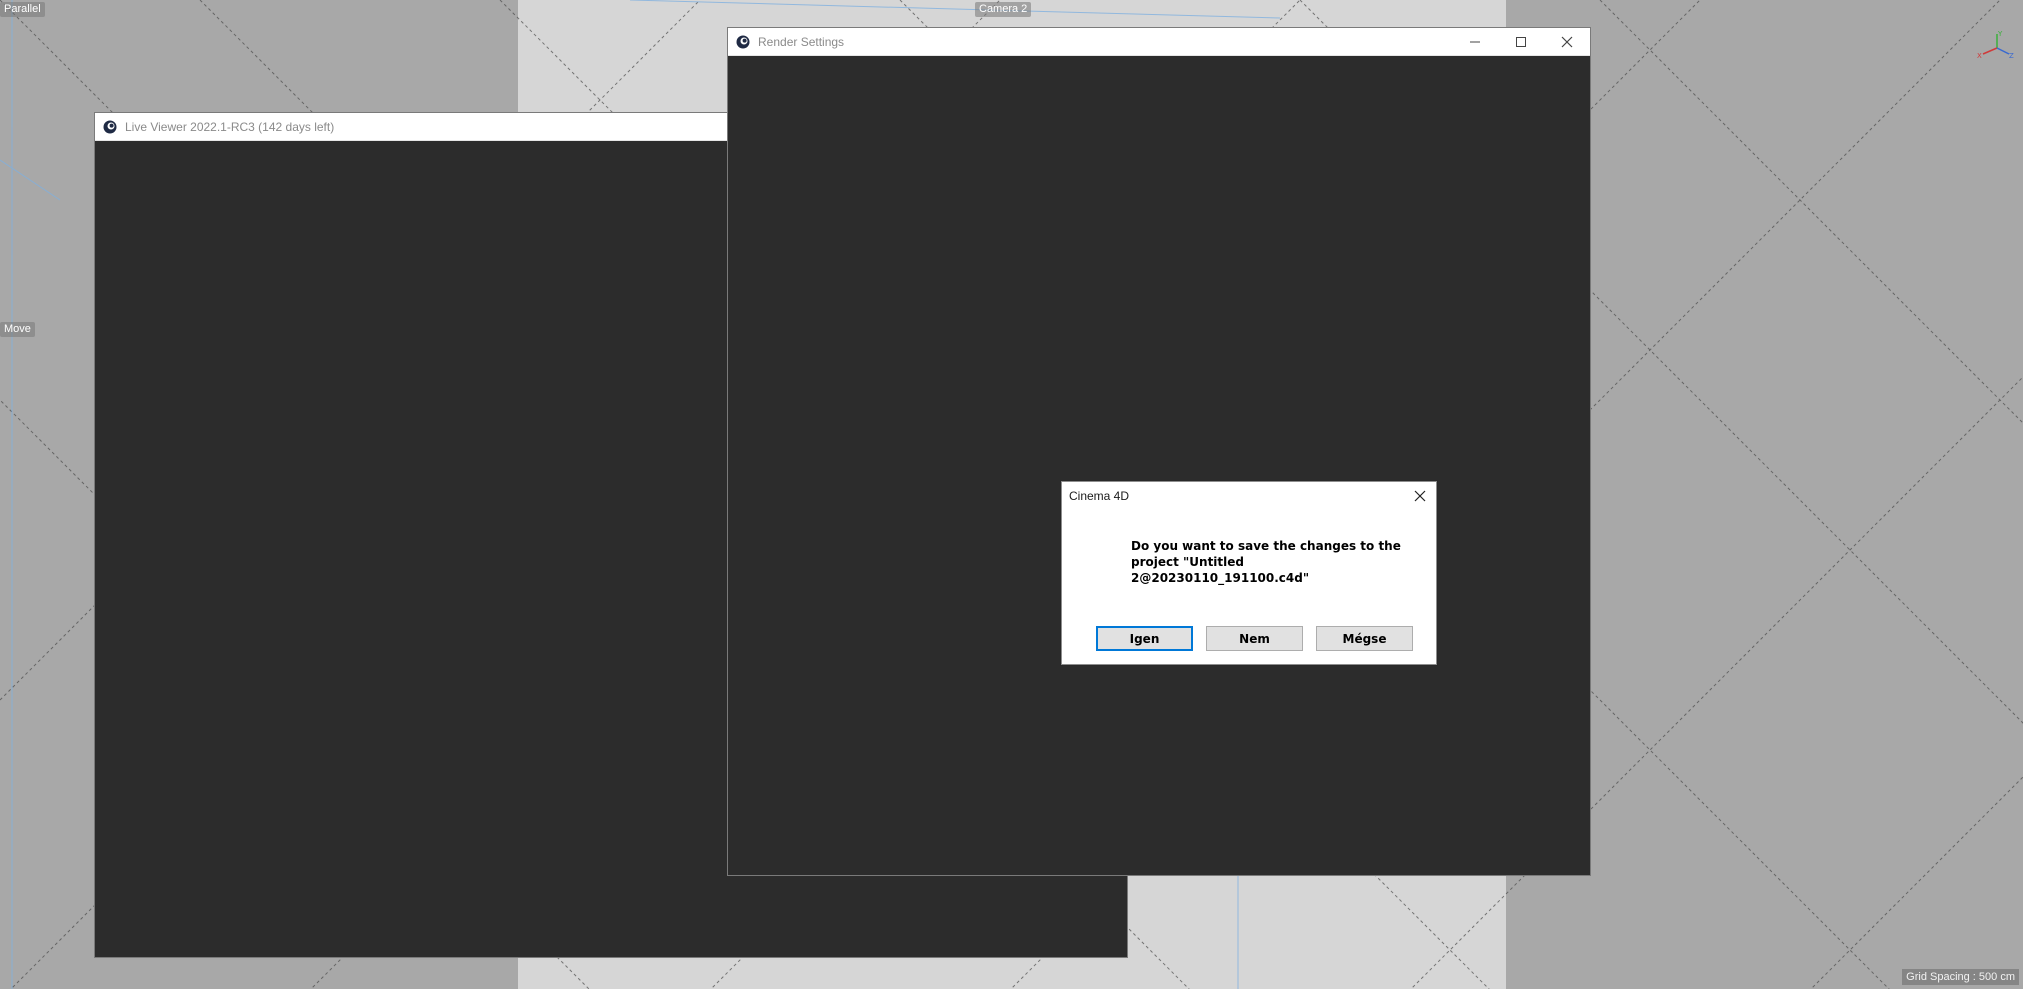 The image size is (2023, 989). I want to click on close-icon, so click(1567, 42).